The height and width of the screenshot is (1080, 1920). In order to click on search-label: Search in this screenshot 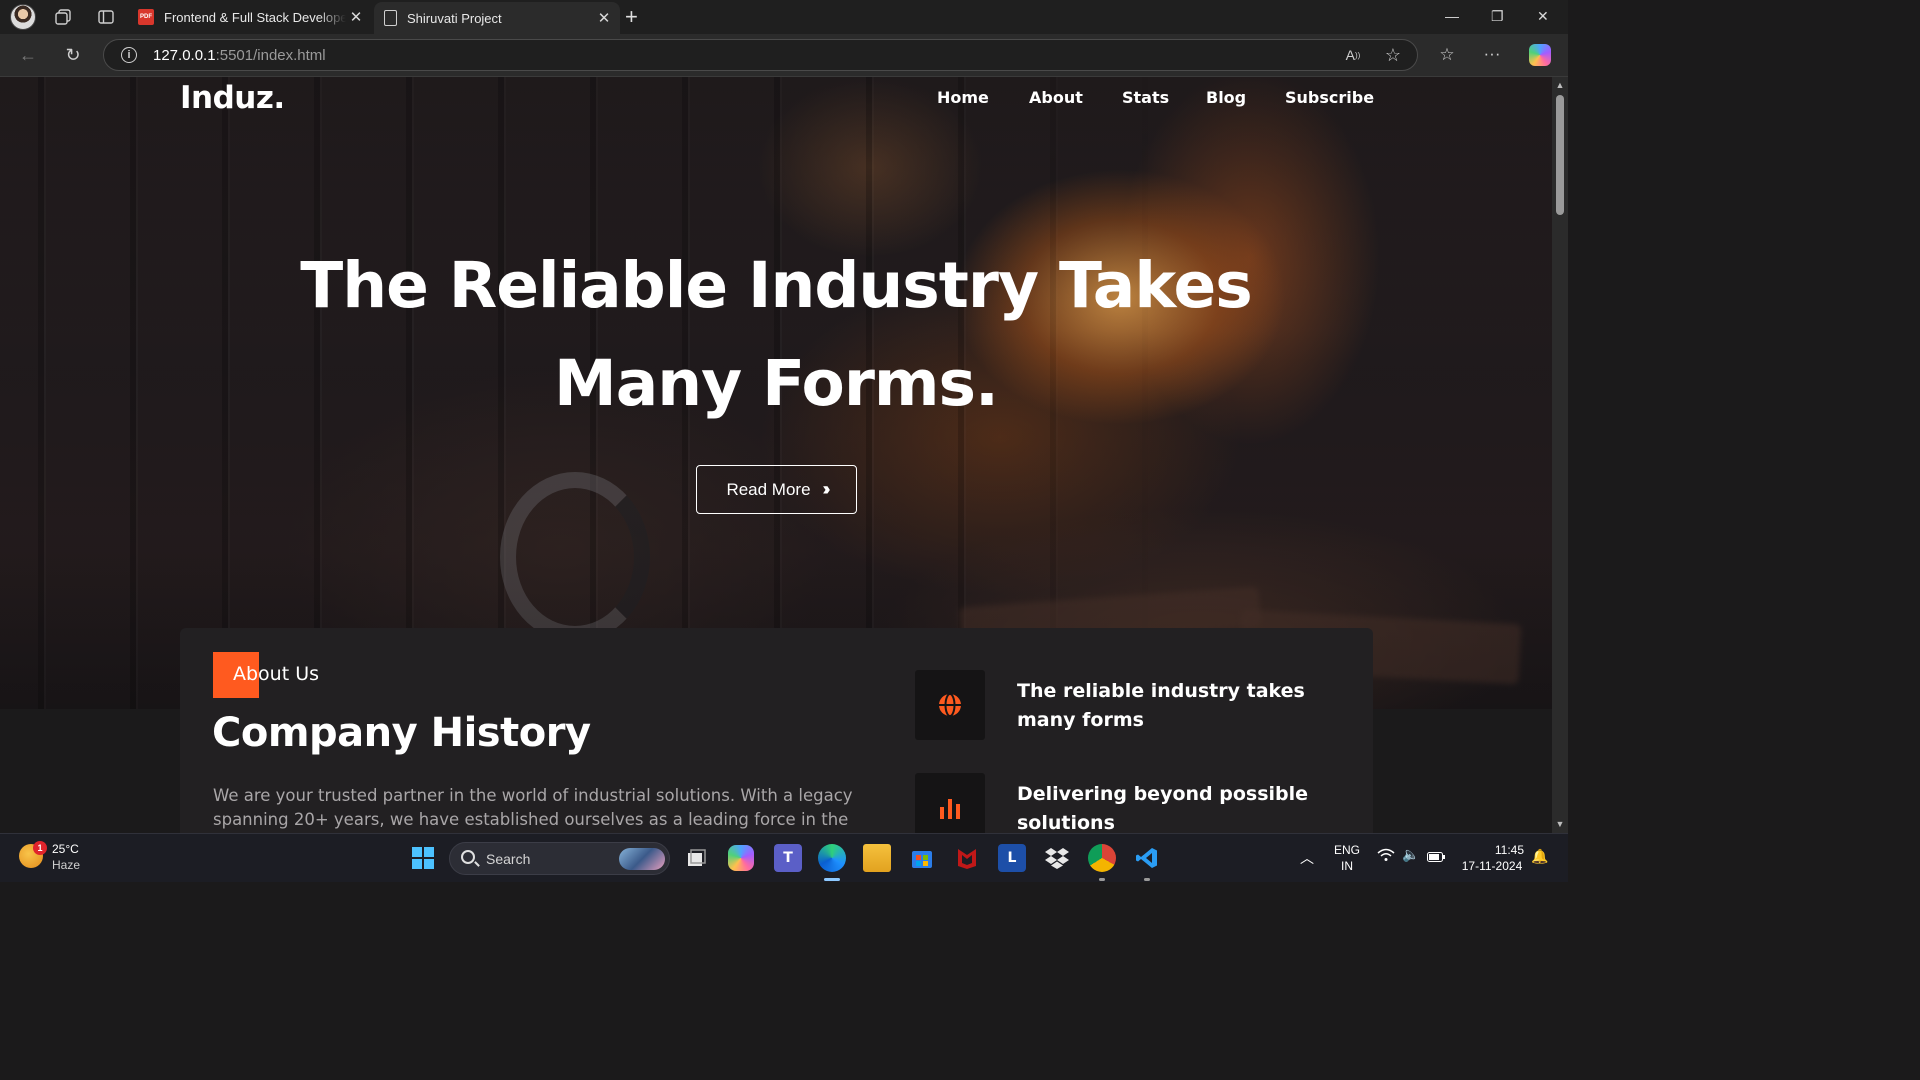, I will do `click(508, 859)`.